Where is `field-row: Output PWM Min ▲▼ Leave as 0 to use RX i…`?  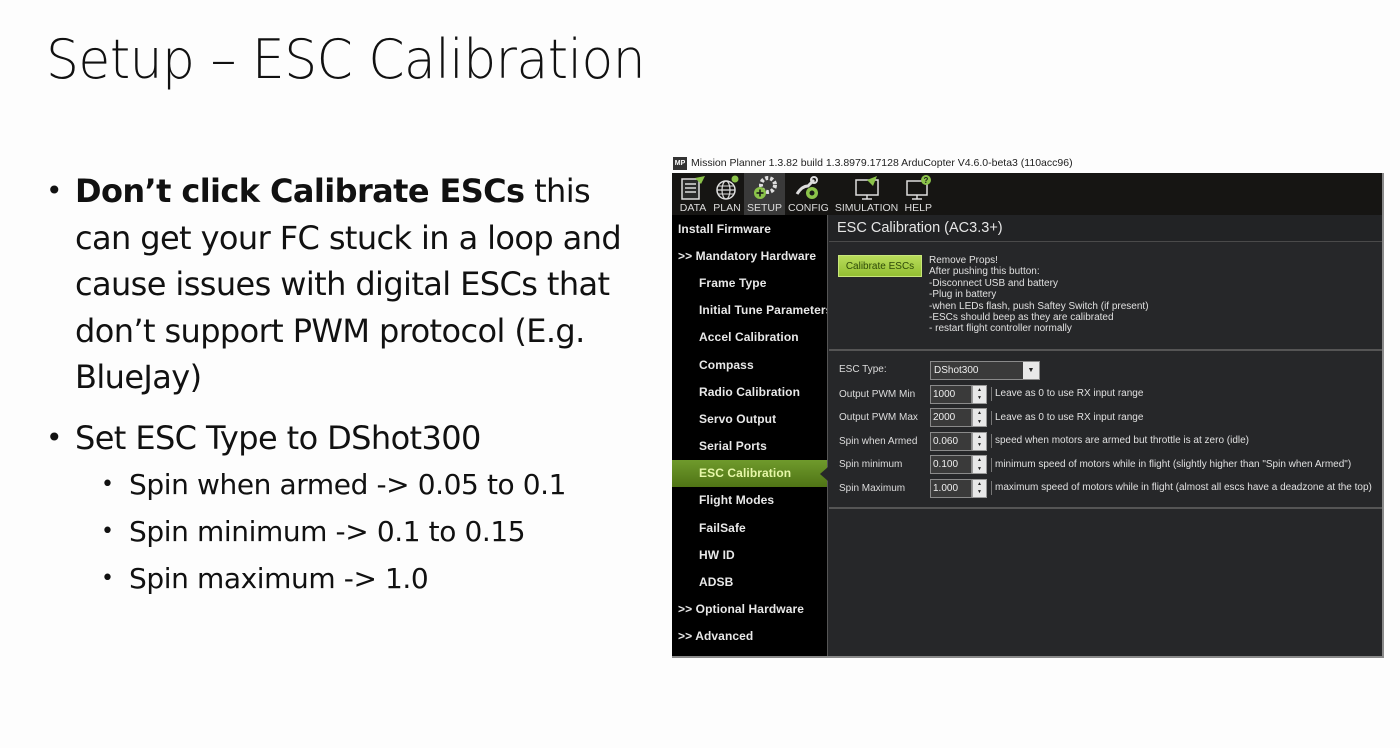 field-row: Output PWM Min ▲▼ Leave as 0 to use RX i… is located at coordinates (1105, 394).